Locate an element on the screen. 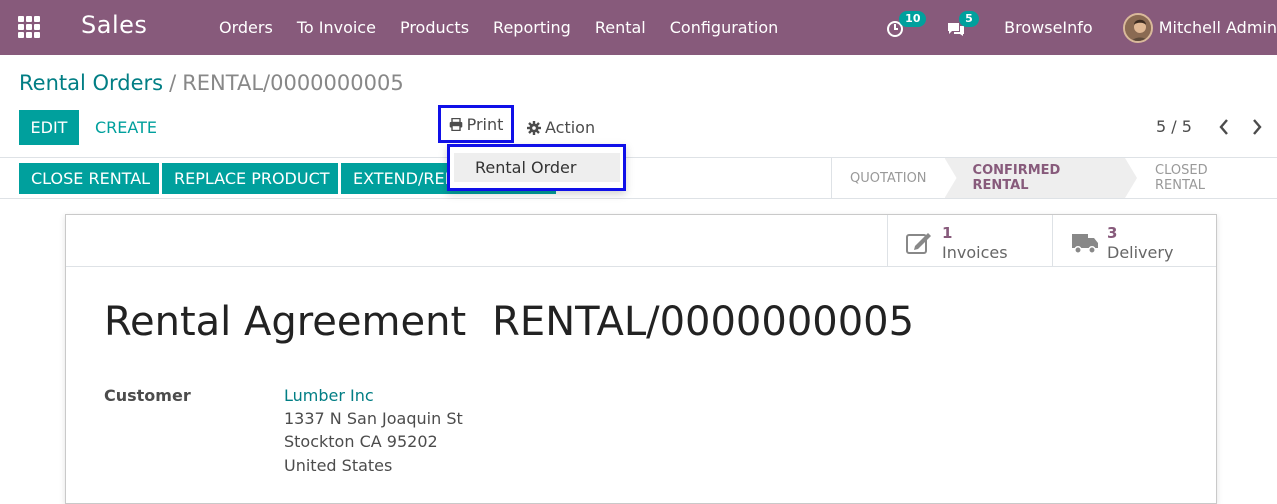 The width and height of the screenshot is (1277, 504). replace-product-button: REPLACE PRODUCT is located at coordinates (250, 178).